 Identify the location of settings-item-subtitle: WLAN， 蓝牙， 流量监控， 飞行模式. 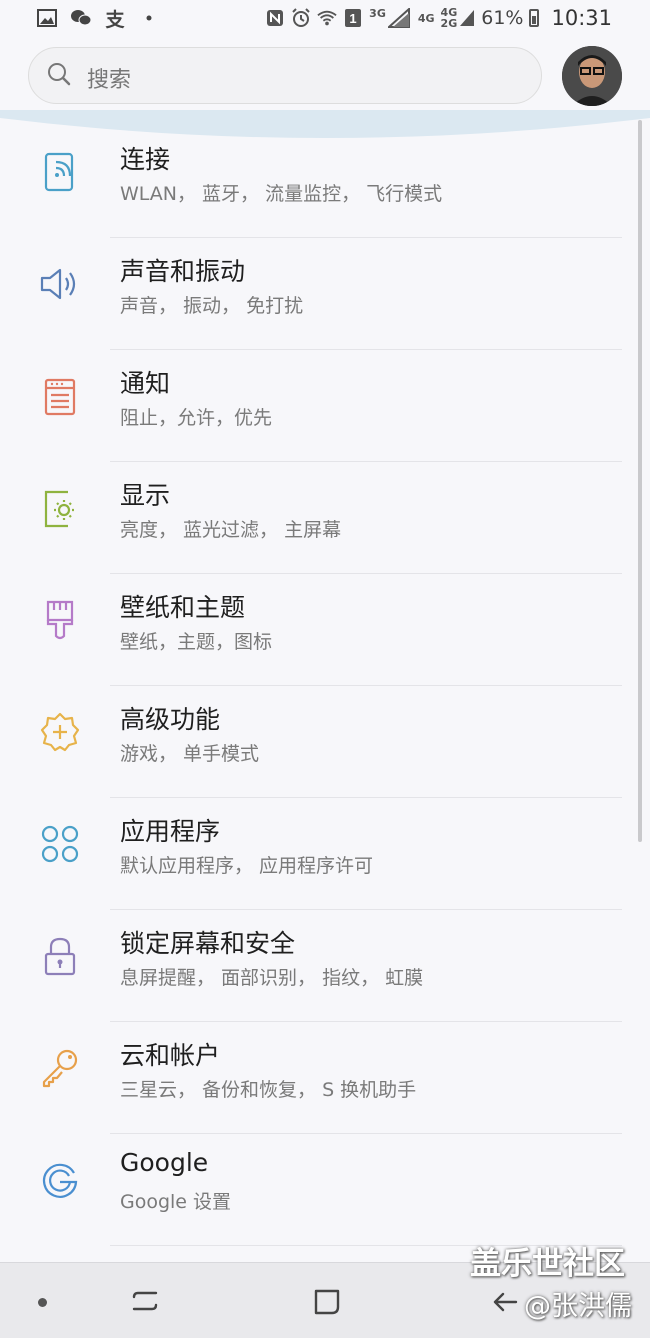
(281, 194).